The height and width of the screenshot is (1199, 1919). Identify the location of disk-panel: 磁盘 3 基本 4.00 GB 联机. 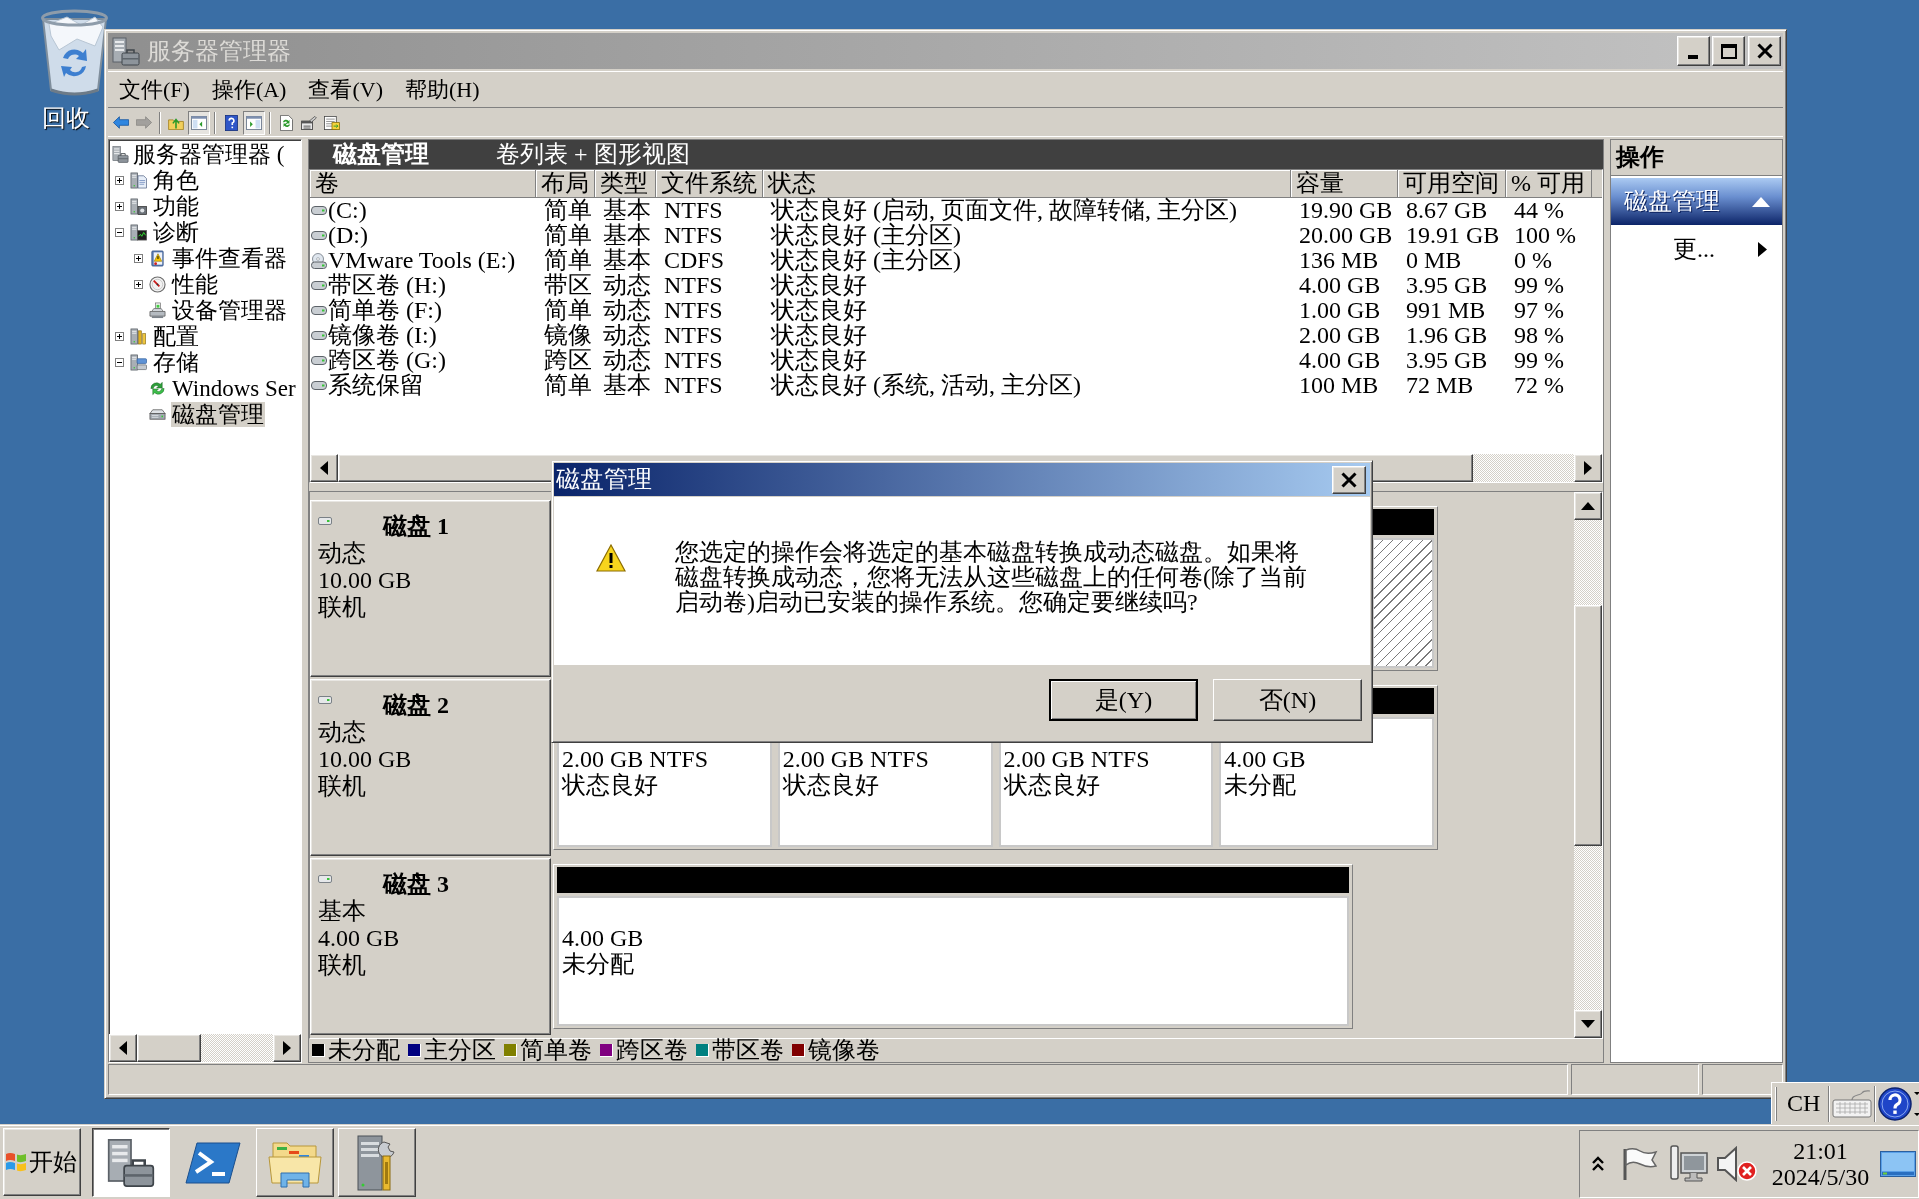
(430, 946).